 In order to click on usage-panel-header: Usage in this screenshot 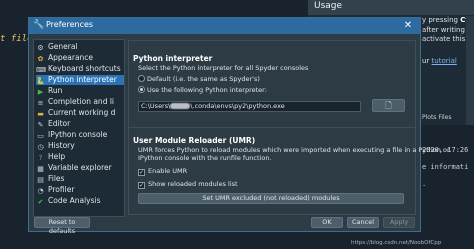, I will do `click(391, 7)`.